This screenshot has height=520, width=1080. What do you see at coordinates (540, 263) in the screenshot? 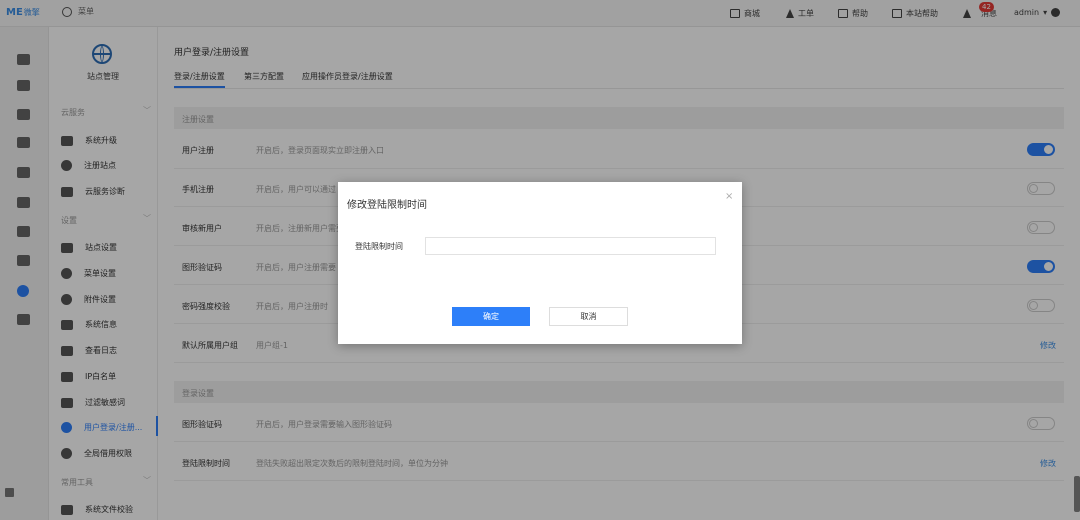
I see `login-limit-modal: 修改登陆限制时间 × 登陆限制时间 确定 取消` at bounding box center [540, 263].